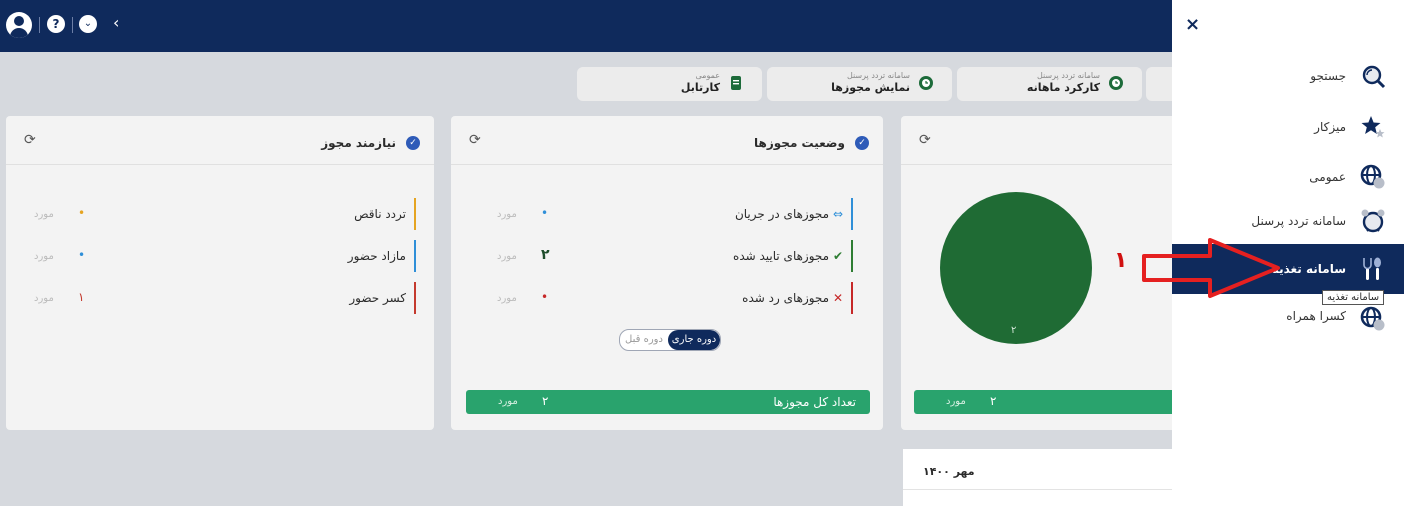  I want to click on tab-title: کارکرد ماهانه, so click(1063, 87).